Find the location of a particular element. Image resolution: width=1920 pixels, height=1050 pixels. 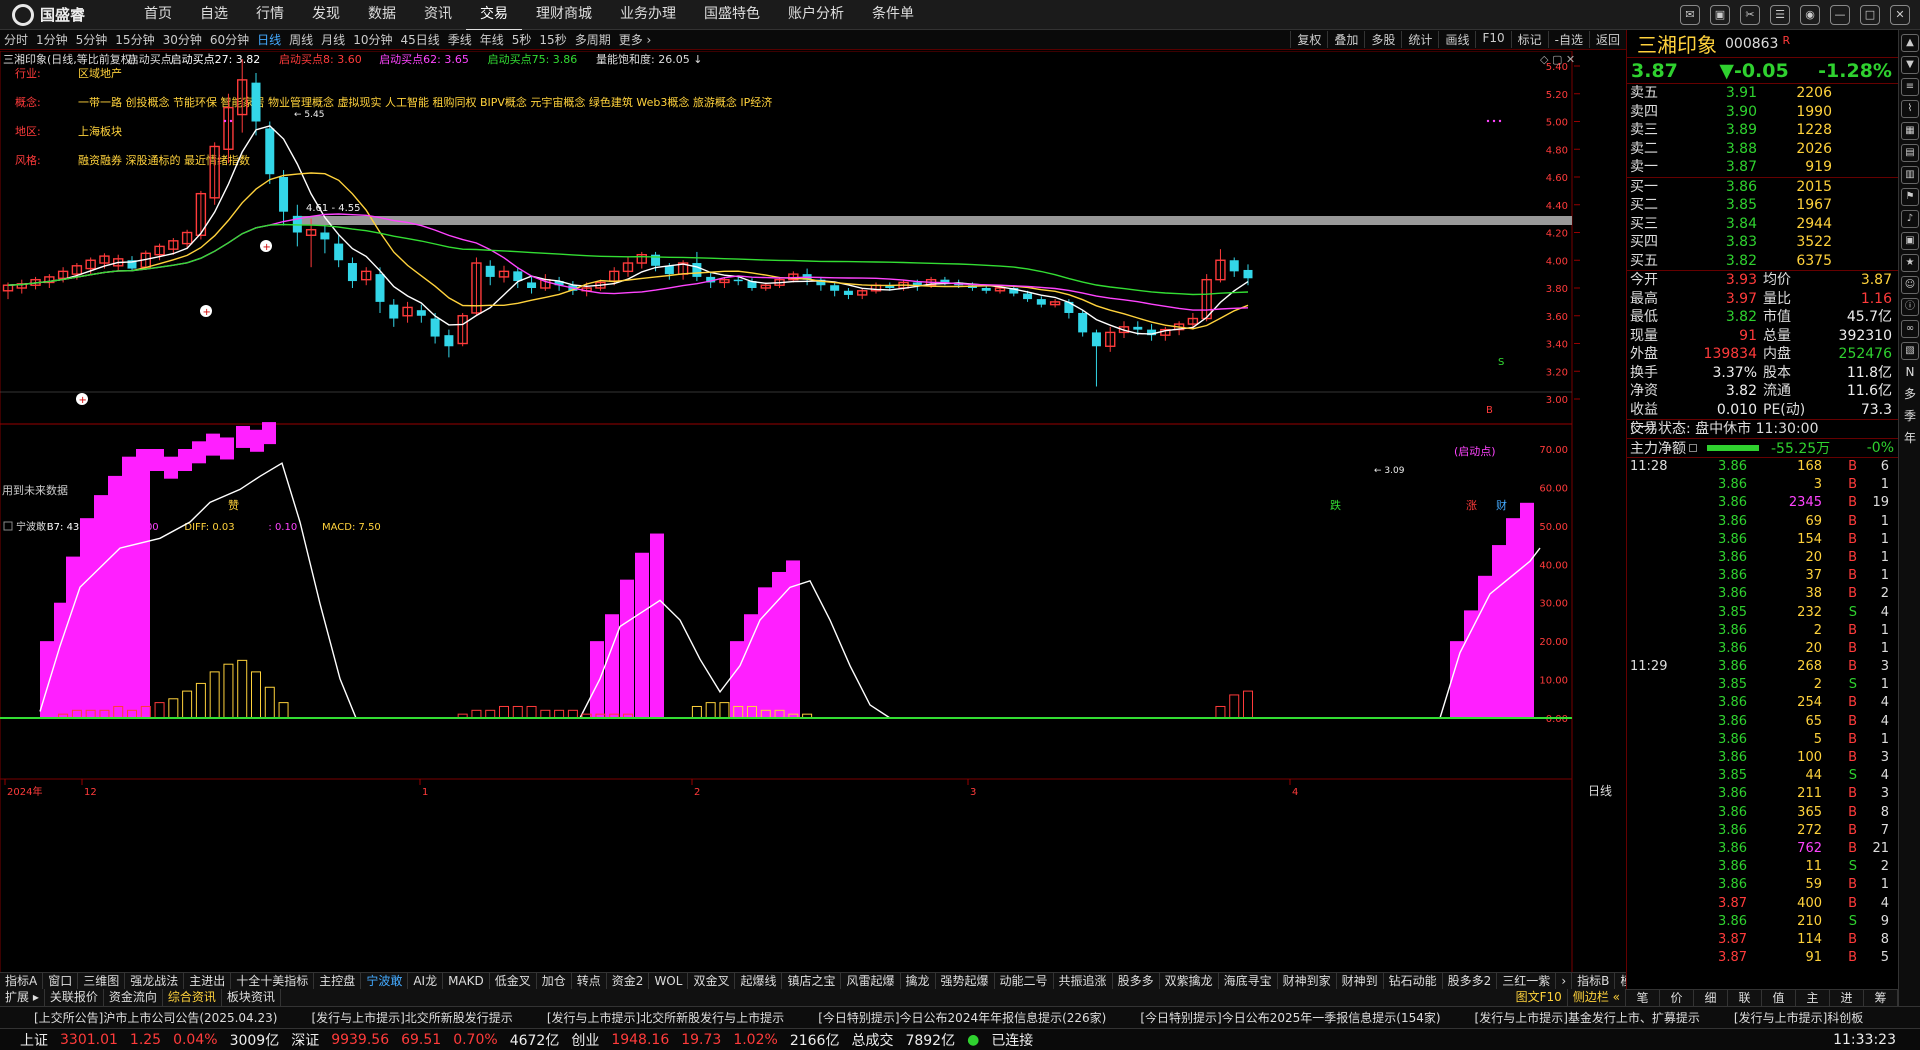

indicator-tab: WOL is located at coordinates (669, 981).